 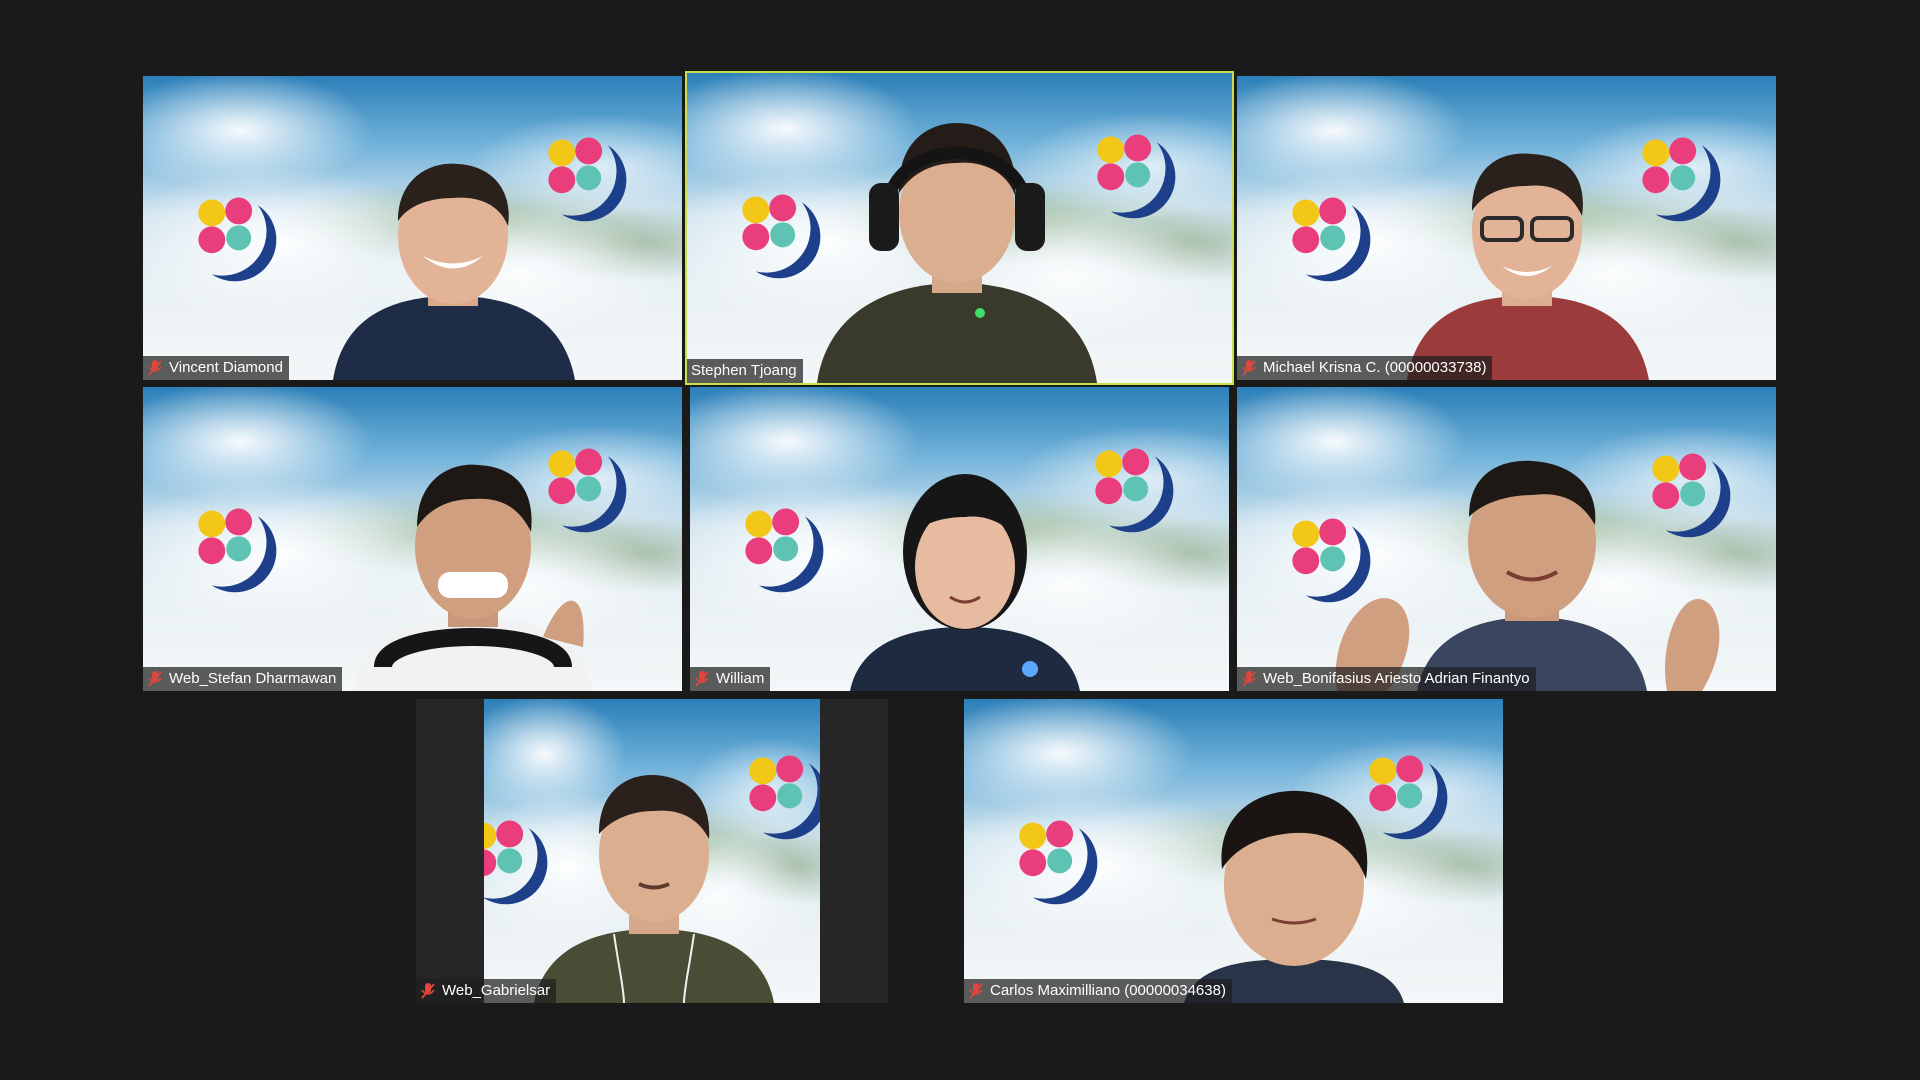 I want to click on participant-name: Web_Gabrielsar, so click(x=496, y=990).